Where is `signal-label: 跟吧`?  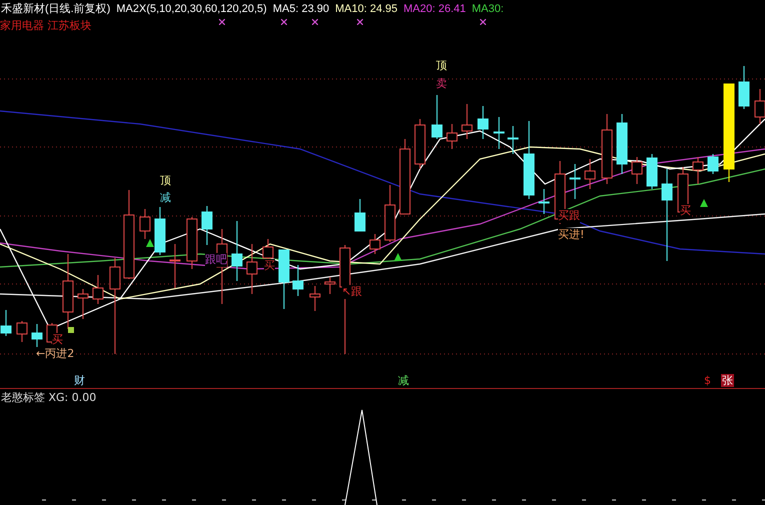
signal-label: 跟吧 is located at coordinates (216, 260).